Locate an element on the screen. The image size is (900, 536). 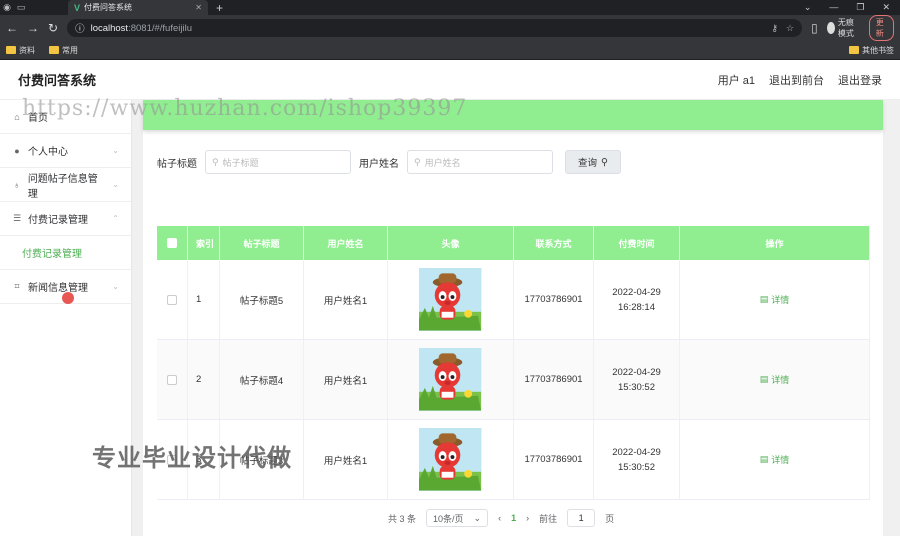
url-input: ⓘ localhost:8081/#/fufeijilu ⚷ ☆ is located at coordinates (435, 28).